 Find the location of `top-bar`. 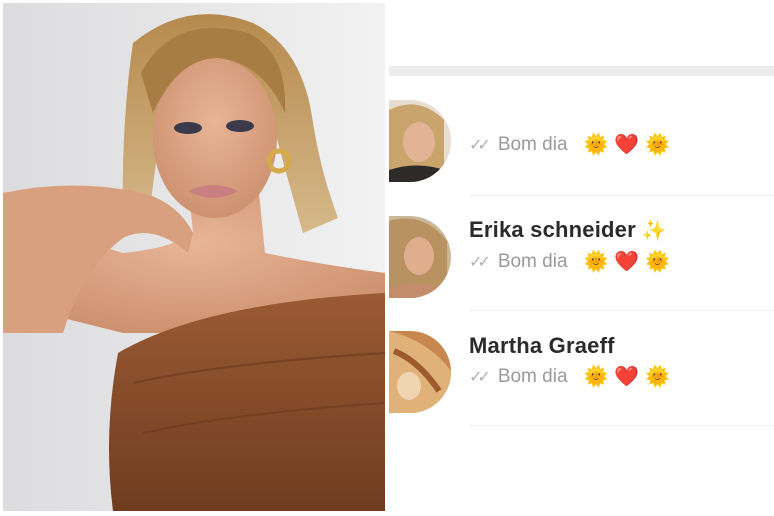

top-bar is located at coordinates (581, 71).